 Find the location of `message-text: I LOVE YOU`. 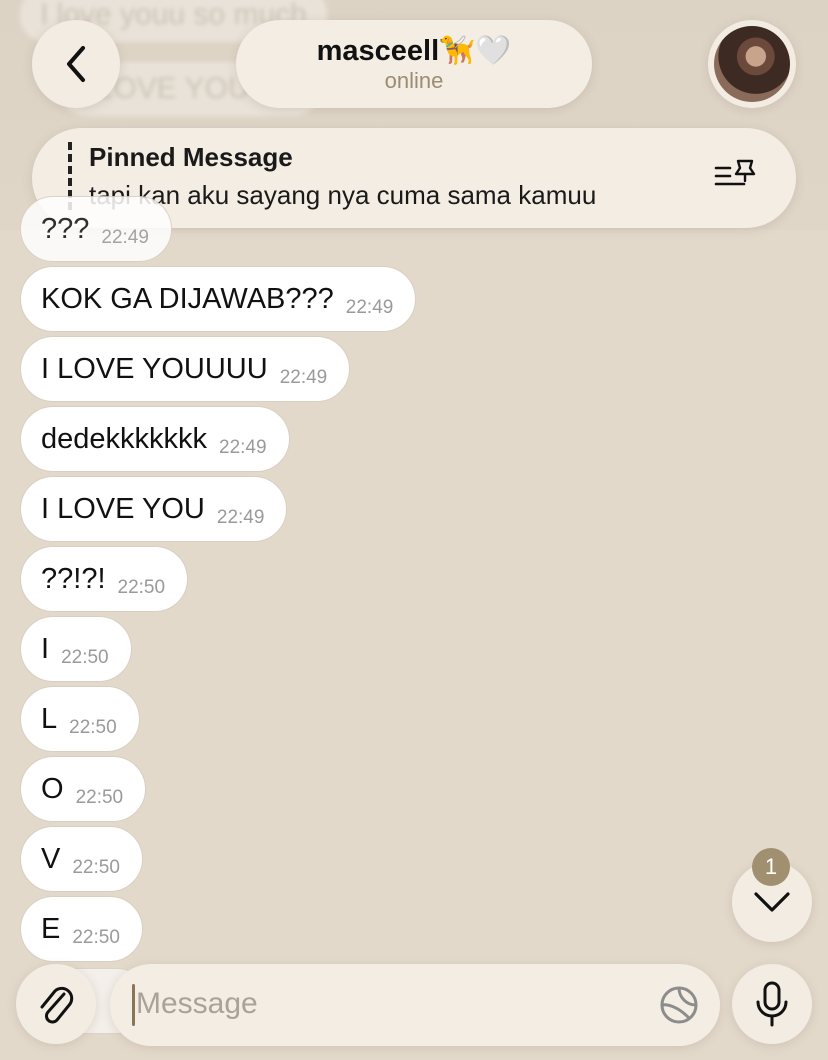

message-text: I LOVE YOU is located at coordinates (123, 508).